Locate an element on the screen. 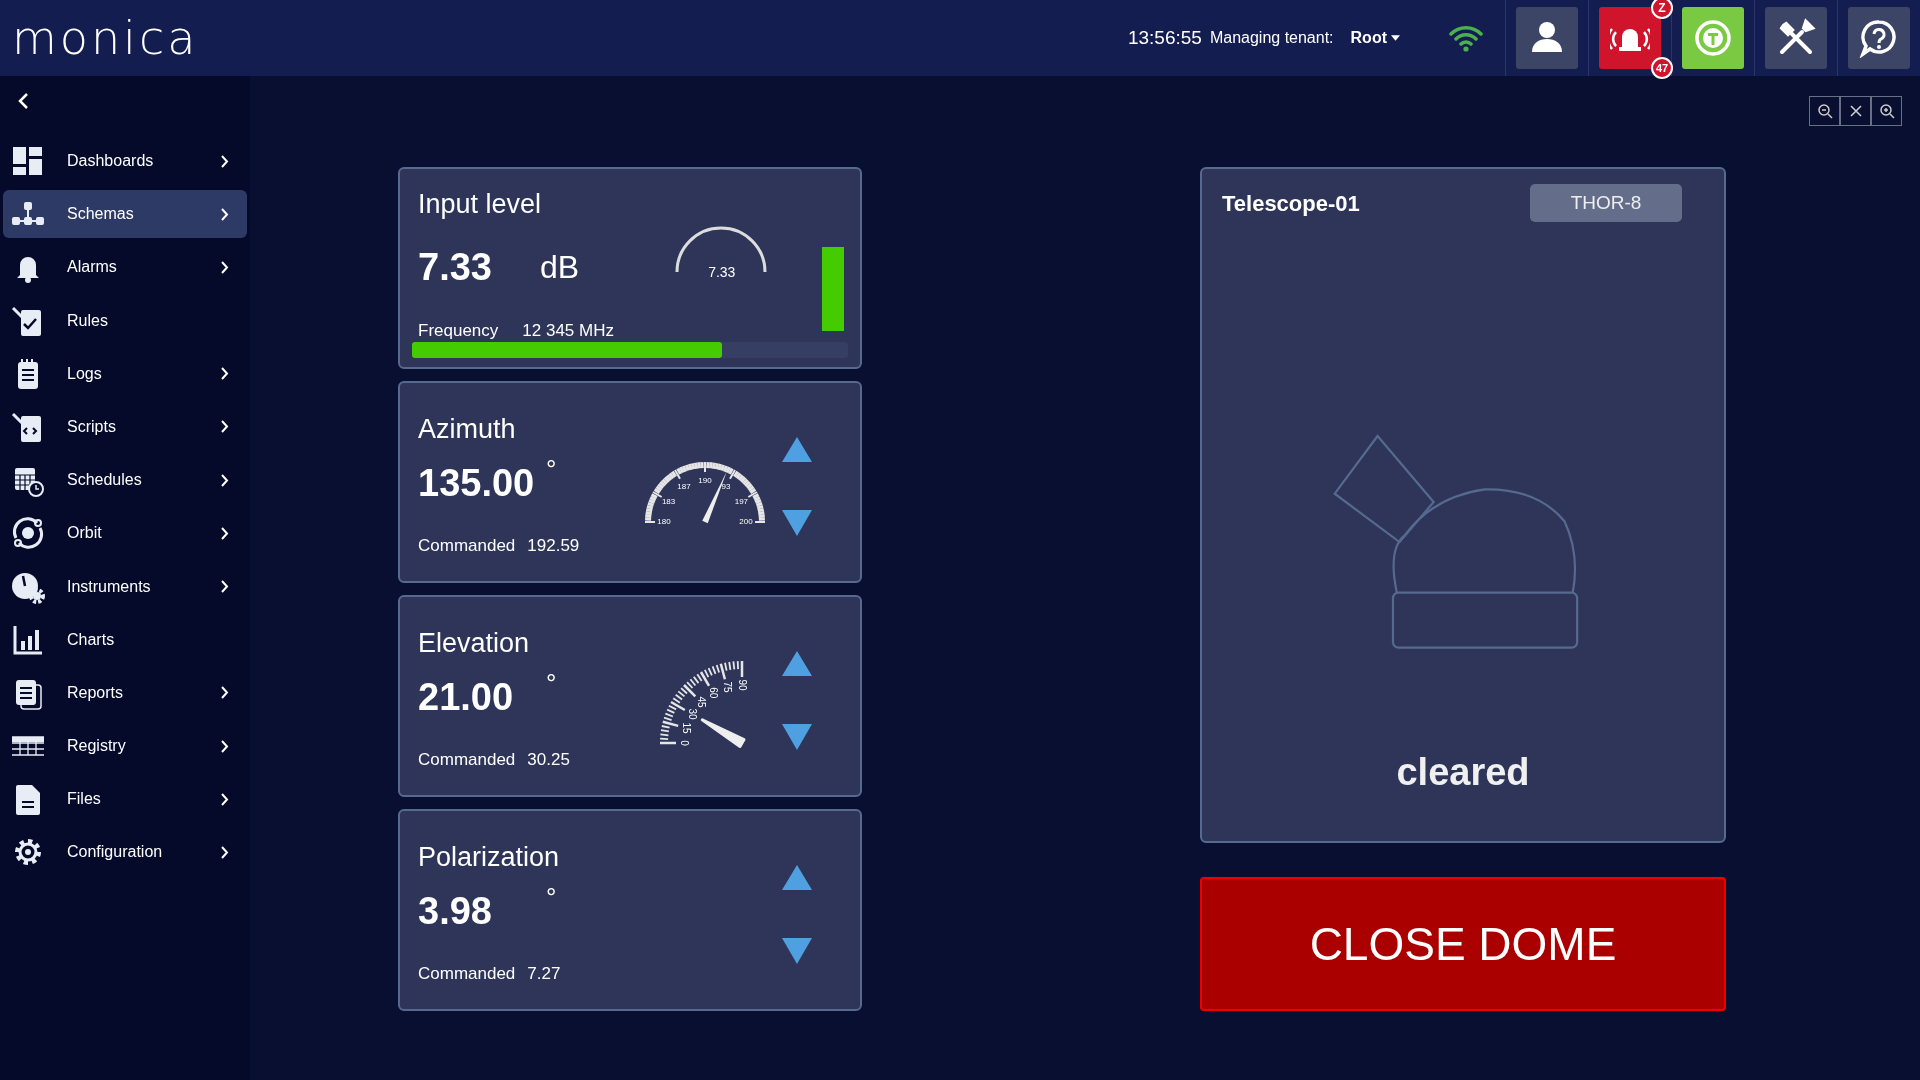 This screenshot has height=1080, width=1920. commanded-value: 7.27 is located at coordinates (544, 974).